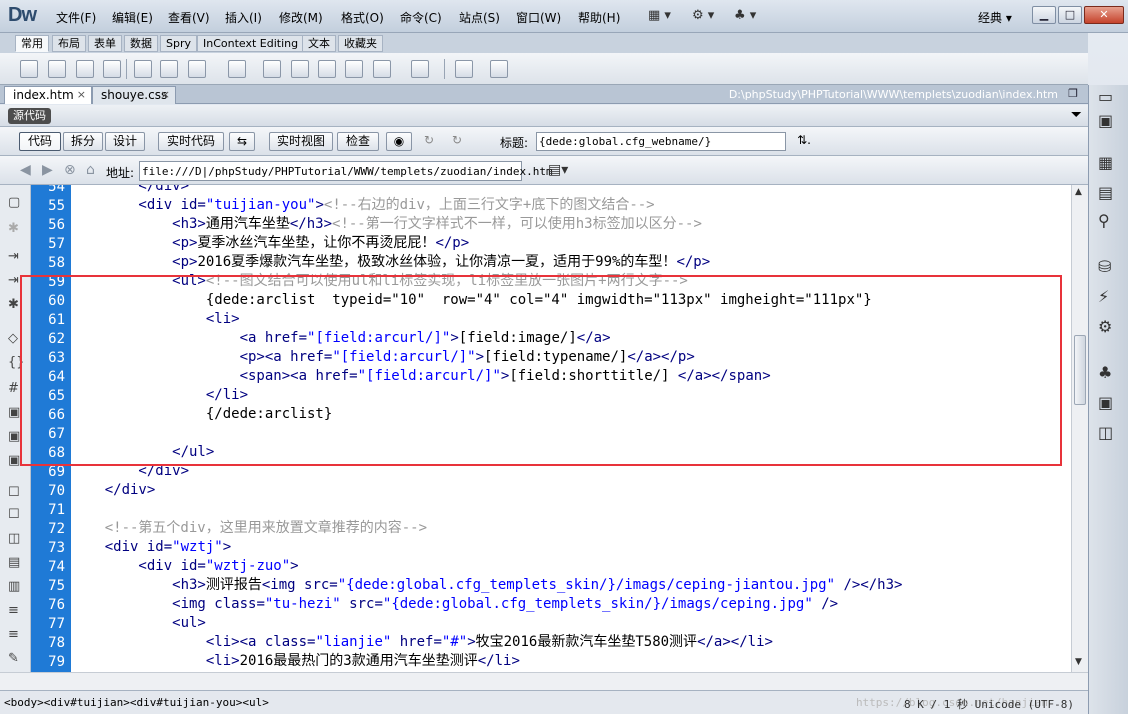 The height and width of the screenshot is (714, 1128). What do you see at coordinates (661, 141) in the screenshot?
I see `title-field: {dede:global.cfg_webname/}` at bounding box center [661, 141].